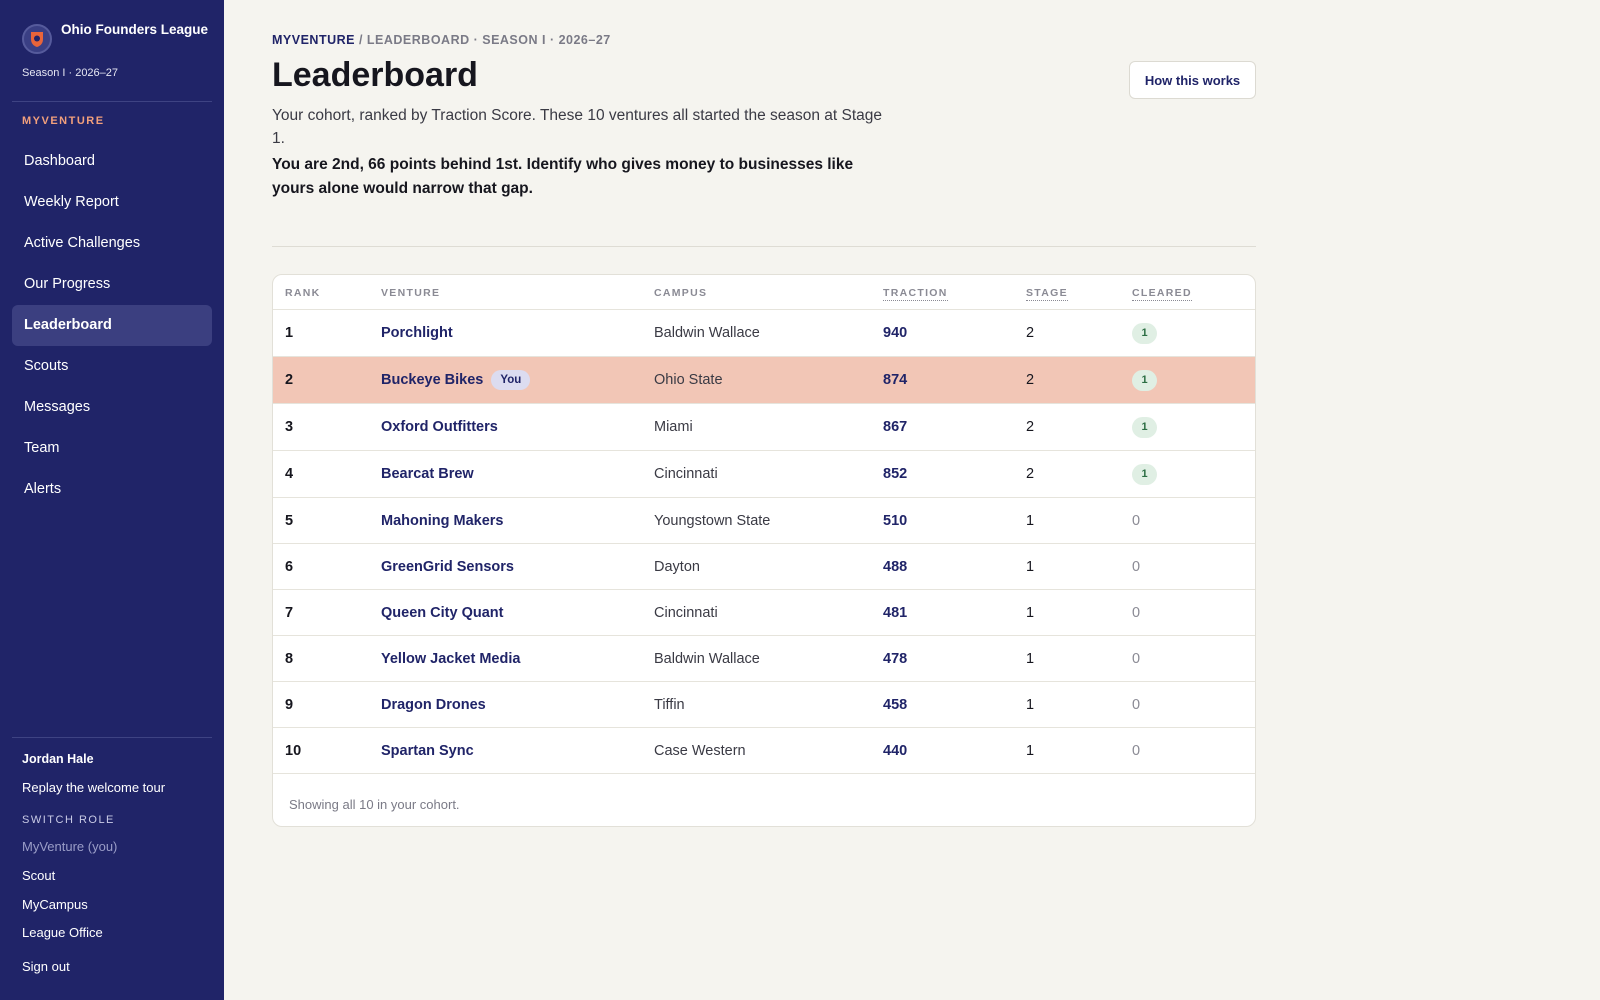 This screenshot has width=1600, height=1000. What do you see at coordinates (712, 520) in the screenshot?
I see `campus-cell: Youngstown State` at bounding box center [712, 520].